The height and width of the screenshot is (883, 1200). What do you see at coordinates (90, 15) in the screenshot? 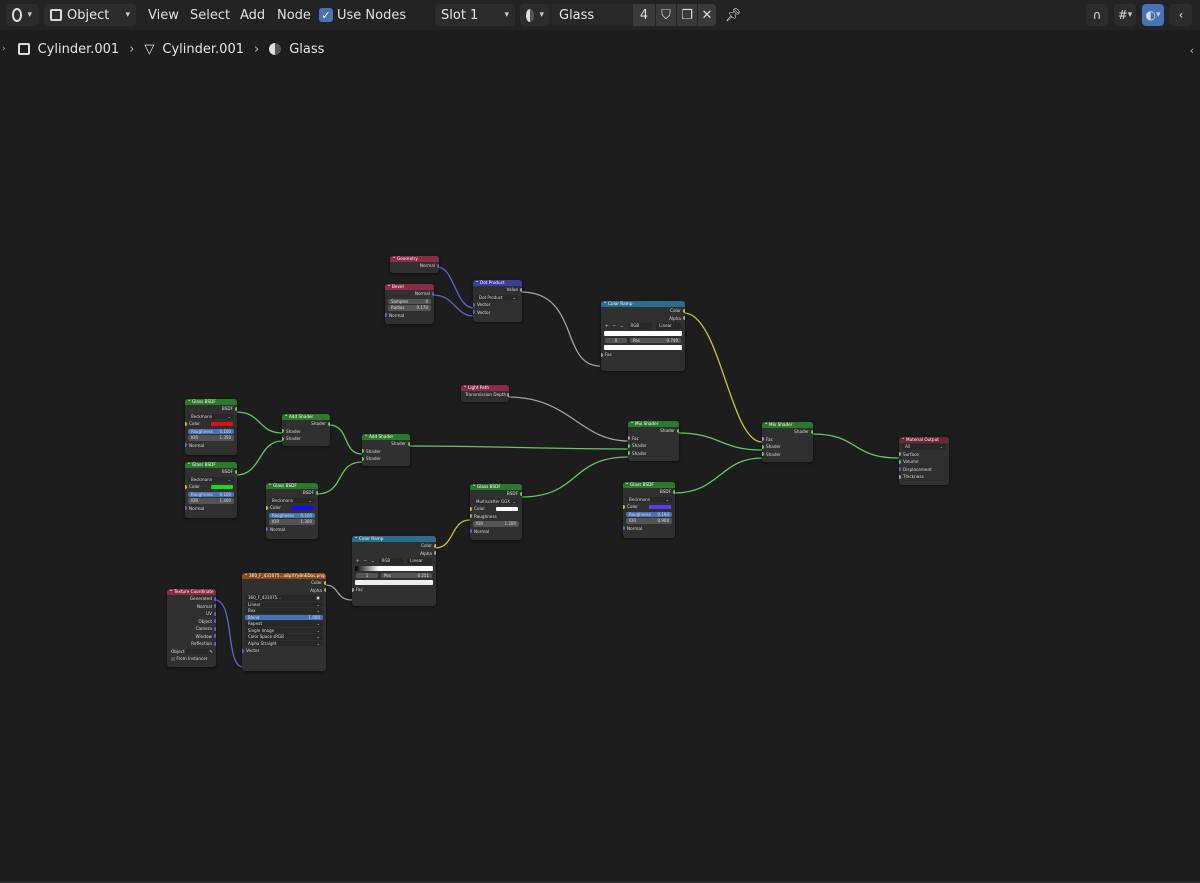
I see `mode-dropdown: Object ▾` at bounding box center [90, 15].